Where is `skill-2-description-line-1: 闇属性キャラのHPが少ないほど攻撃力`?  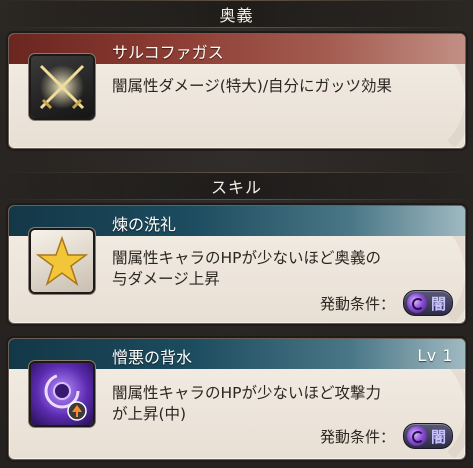 skill-2-description-line-1: 闇属性キャラのHPが少ないほど攻撃力 is located at coordinates (247, 393).